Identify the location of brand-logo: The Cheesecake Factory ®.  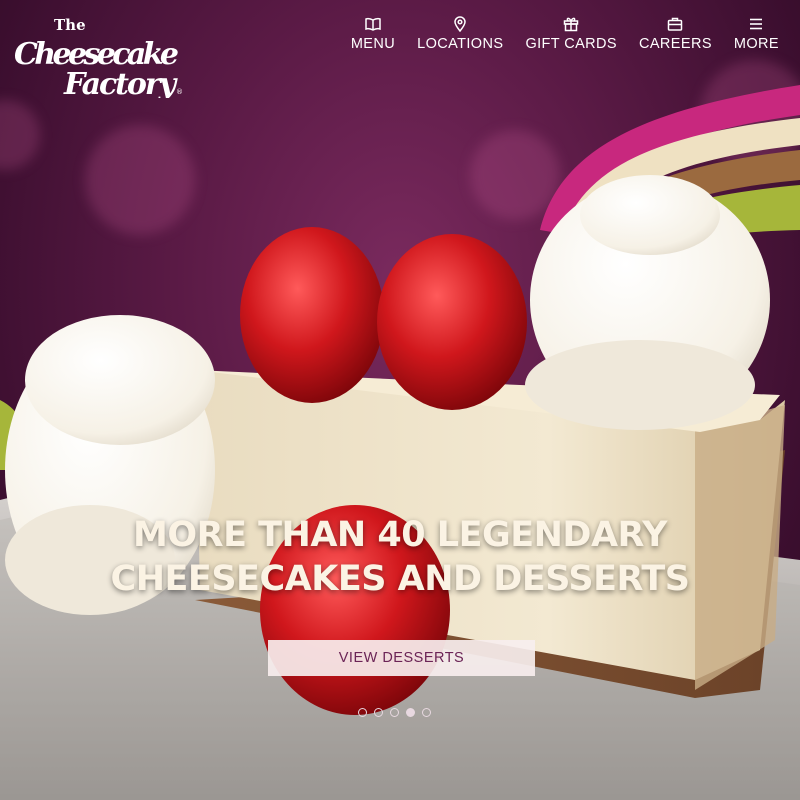
(99, 58).